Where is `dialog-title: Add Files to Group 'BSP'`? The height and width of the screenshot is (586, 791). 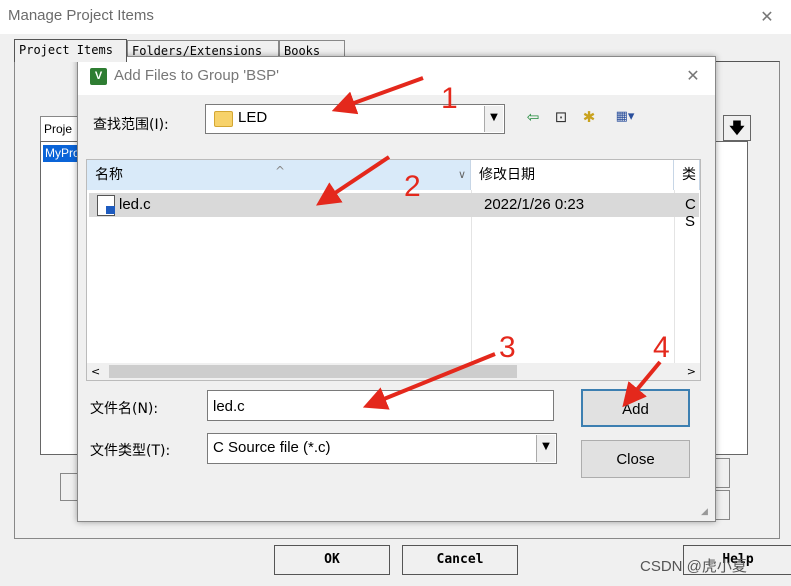
dialog-title: Add Files to Group 'BSP' is located at coordinates (196, 75).